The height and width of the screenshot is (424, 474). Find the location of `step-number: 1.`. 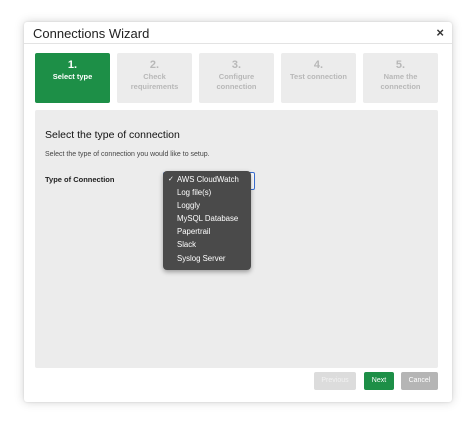

step-number: 1. is located at coordinates (72, 65).